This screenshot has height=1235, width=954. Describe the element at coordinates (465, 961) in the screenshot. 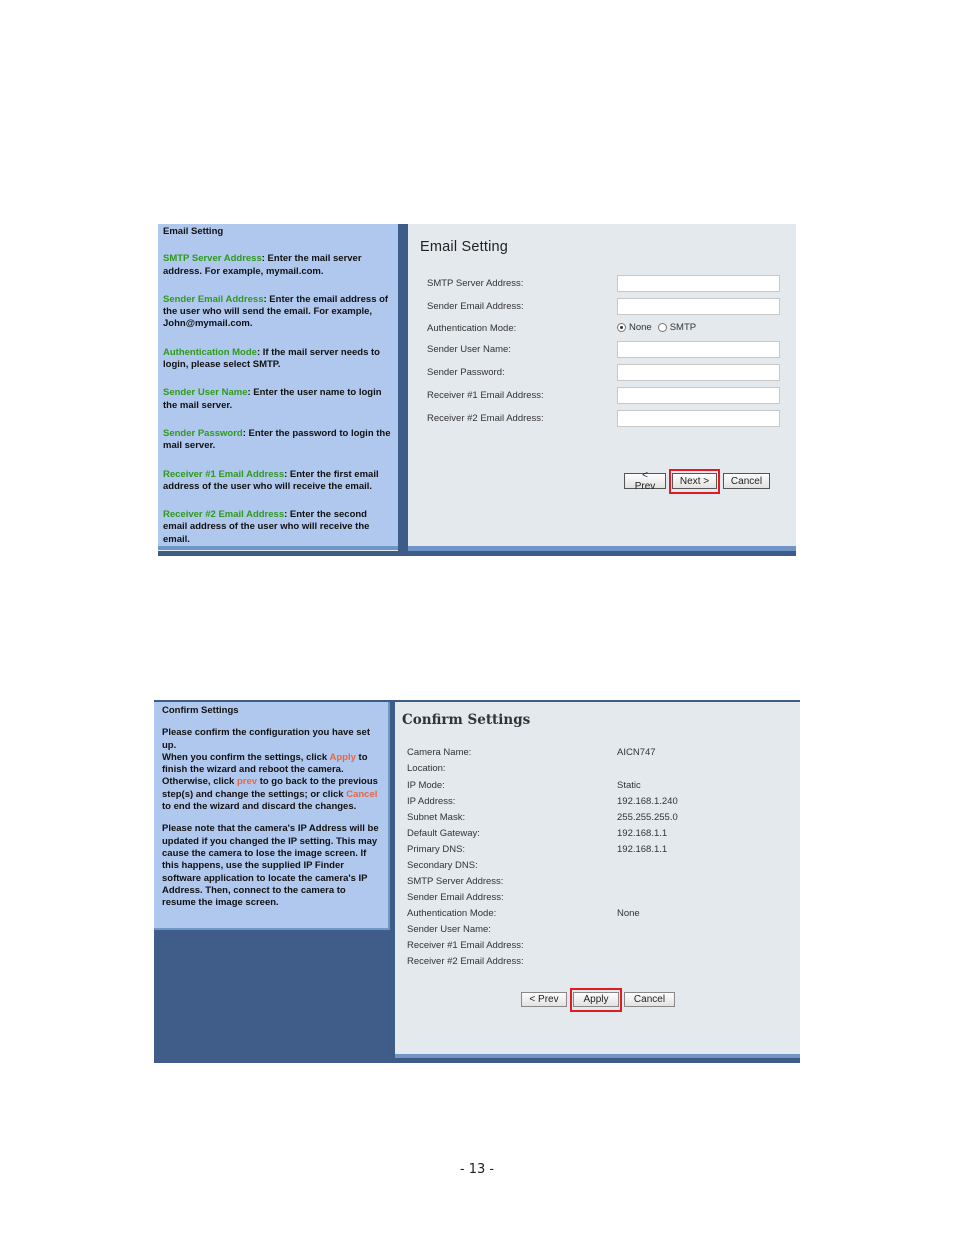

I see `settings-label: Receiver #2 Email Address:` at that location.